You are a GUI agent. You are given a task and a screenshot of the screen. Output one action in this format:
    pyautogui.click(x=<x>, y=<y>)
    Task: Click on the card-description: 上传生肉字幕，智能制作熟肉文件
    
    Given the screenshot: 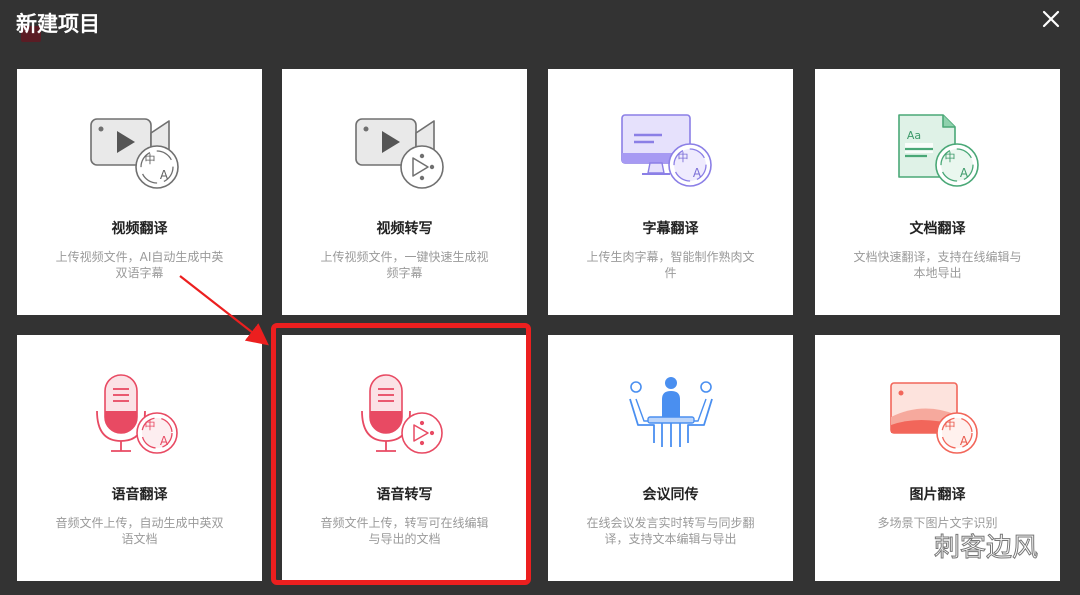 What is the action you would take?
    pyautogui.click(x=670, y=265)
    